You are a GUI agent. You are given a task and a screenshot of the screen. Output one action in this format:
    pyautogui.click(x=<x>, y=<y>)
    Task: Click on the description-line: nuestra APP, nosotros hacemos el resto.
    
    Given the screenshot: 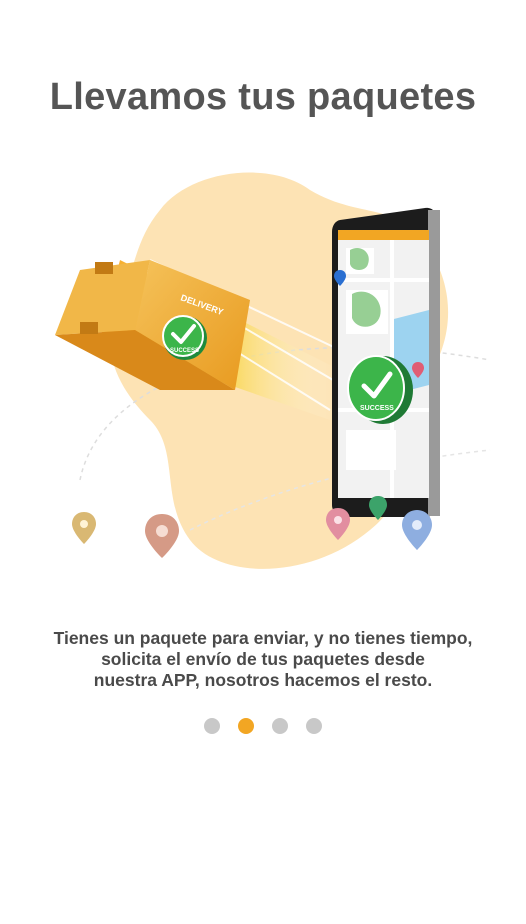 What is the action you would take?
    pyautogui.click(x=263, y=680)
    